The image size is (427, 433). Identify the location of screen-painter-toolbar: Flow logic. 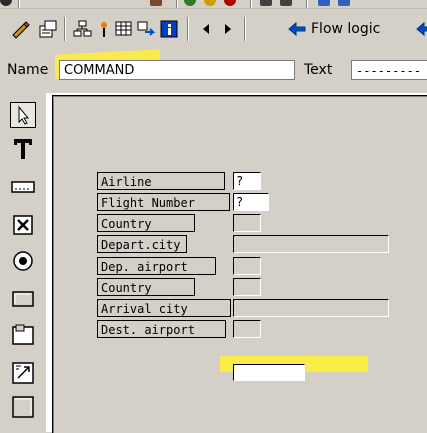
(213, 29).